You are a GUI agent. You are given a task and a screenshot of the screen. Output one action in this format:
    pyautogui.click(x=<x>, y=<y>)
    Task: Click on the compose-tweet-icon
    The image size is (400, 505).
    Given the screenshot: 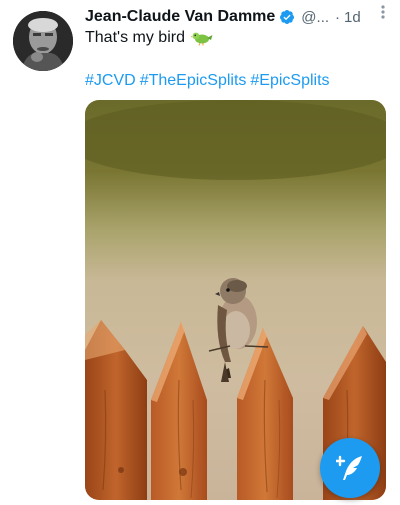 What is the action you would take?
    pyautogui.click(x=349, y=467)
    